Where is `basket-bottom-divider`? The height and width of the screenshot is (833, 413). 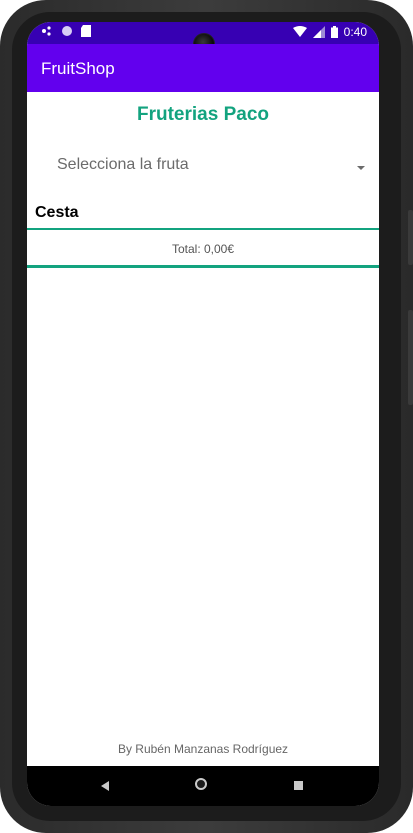
basket-bottom-divider is located at coordinates (203, 266).